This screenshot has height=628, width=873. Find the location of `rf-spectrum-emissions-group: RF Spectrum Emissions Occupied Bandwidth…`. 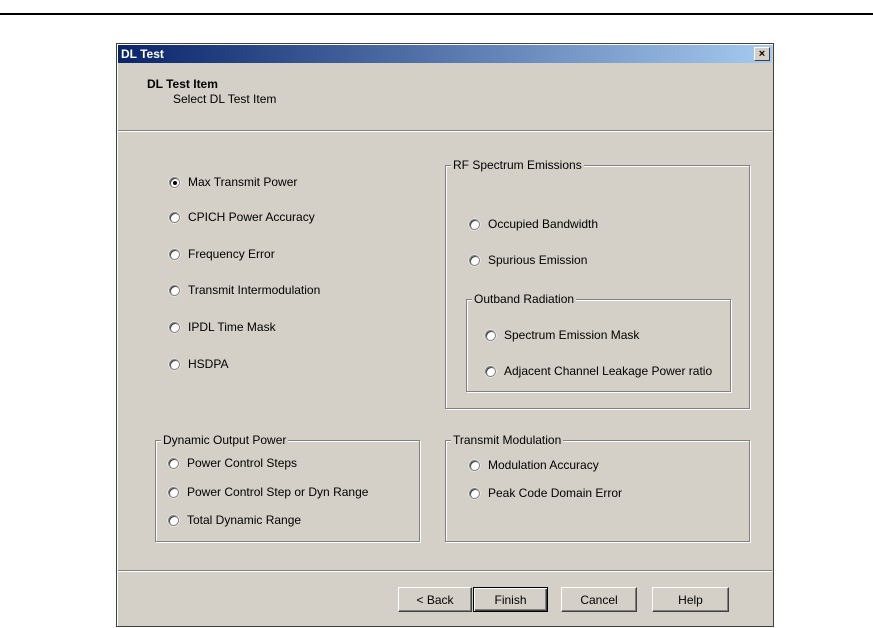

rf-spectrum-emissions-group: RF Spectrum Emissions Occupied Bandwidth… is located at coordinates (597, 283).